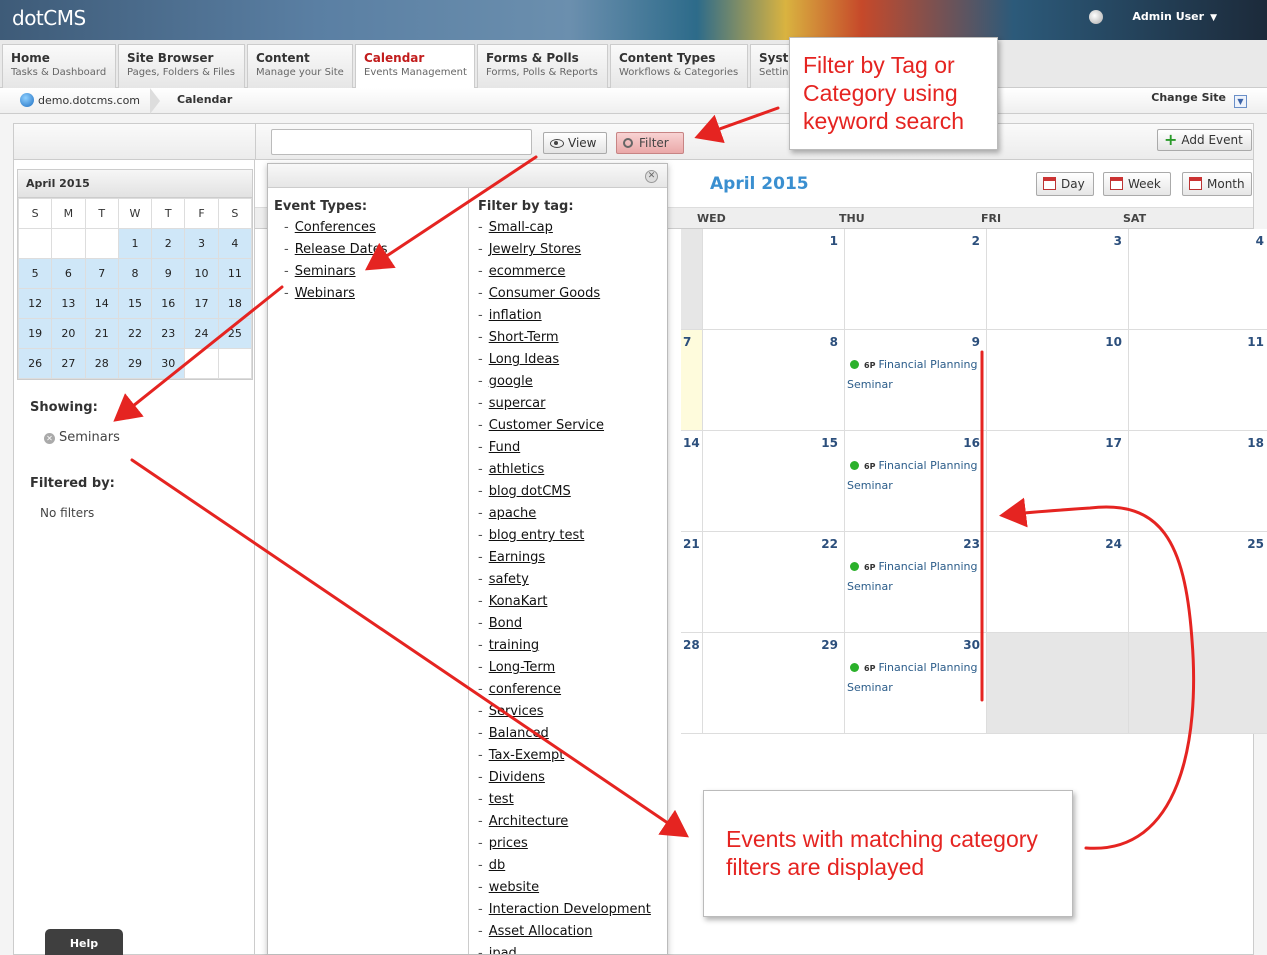 This screenshot has width=1267, height=955. Describe the element at coordinates (692, 481) in the screenshot. I see `calendar-day-cell: 14` at that location.